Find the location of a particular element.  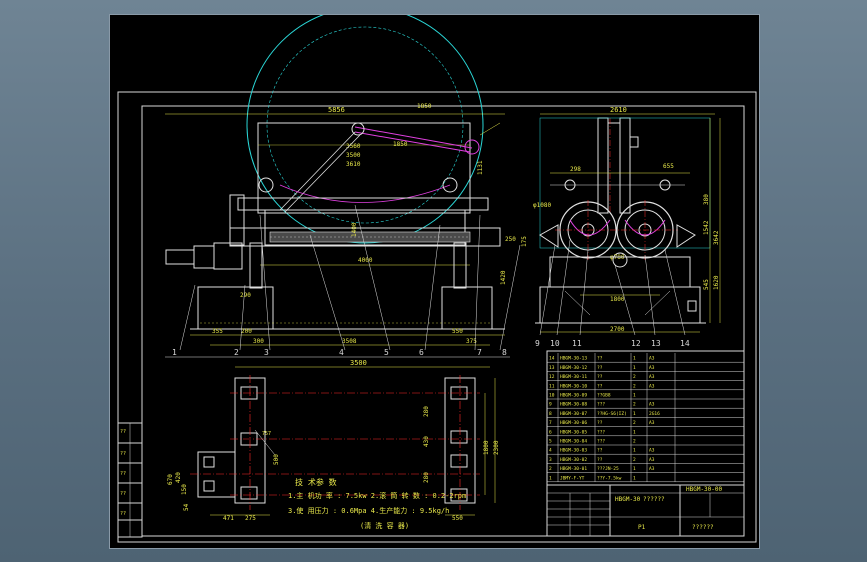

bom-cell: HBGM-30-07 is located at coordinates (573, 414).